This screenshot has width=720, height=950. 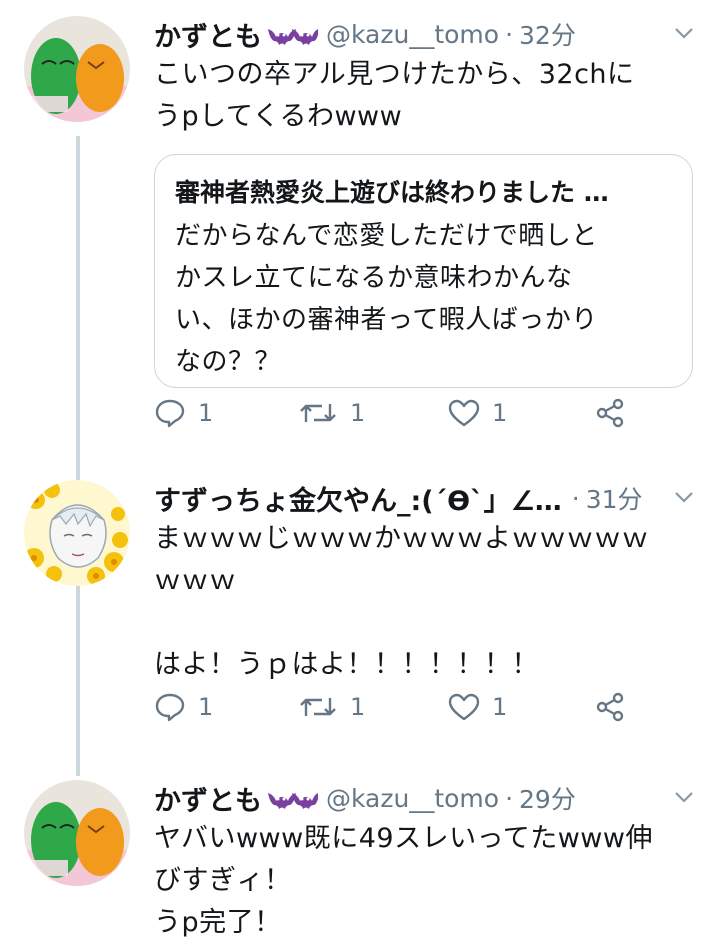 I want to click on tweet-text: まｗｗｗじｗｗｗかｗｗｗよｗｗｗｗｗ ｗｗｗ はよ！うｐはよ！！！！！！！, so click(x=401, y=601).